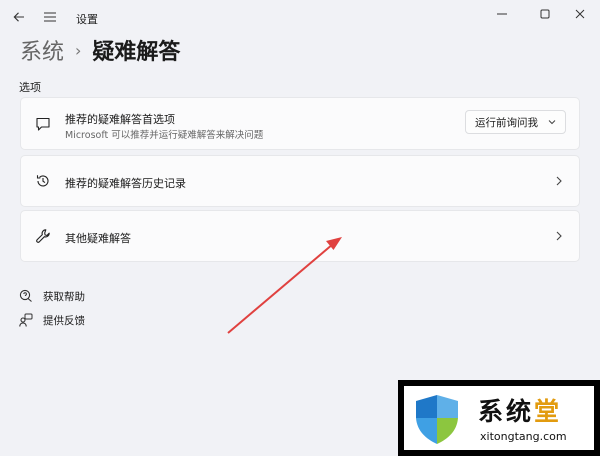  What do you see at coordinates (87, 19) in the screenshot?
I see `window-title: 设置` at bounding box center [87, 19].